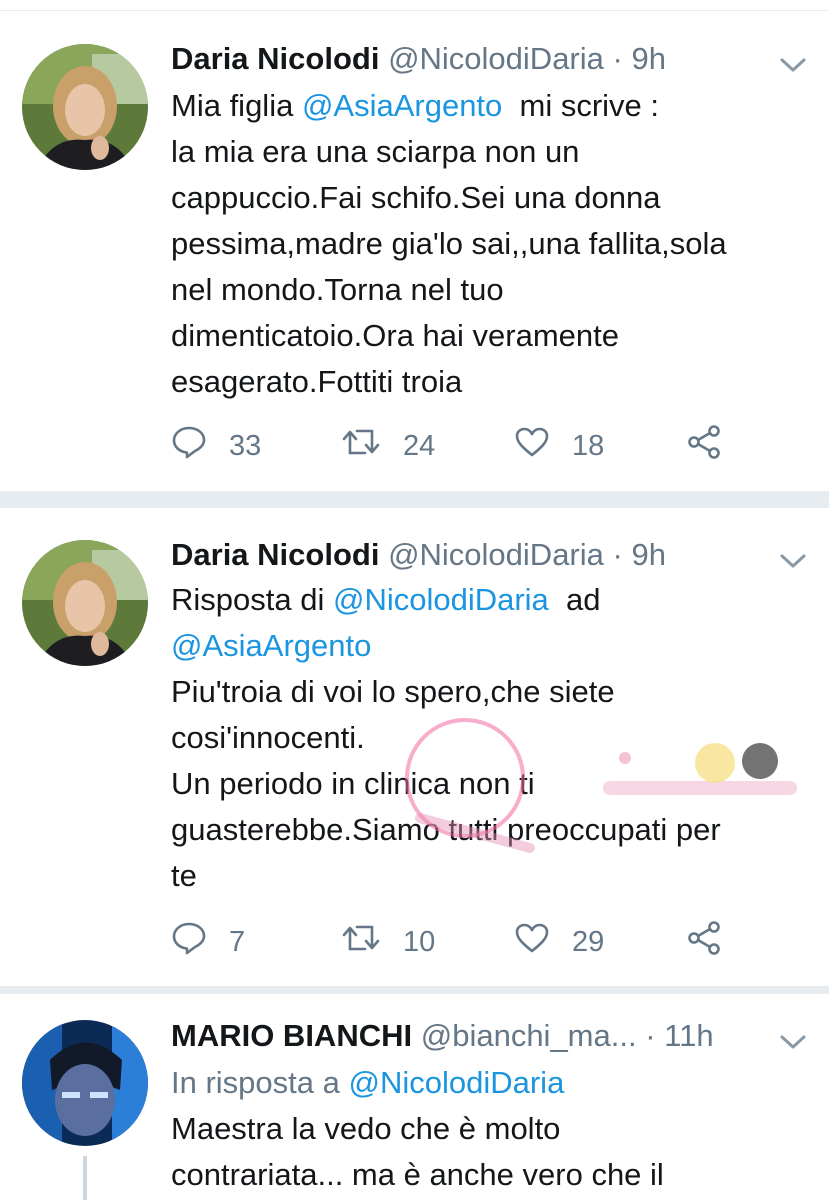  What do you see at coordinates (419, 941) in the screenshot?
I see `retweet-count: 10` at bounding box center [419, 941].